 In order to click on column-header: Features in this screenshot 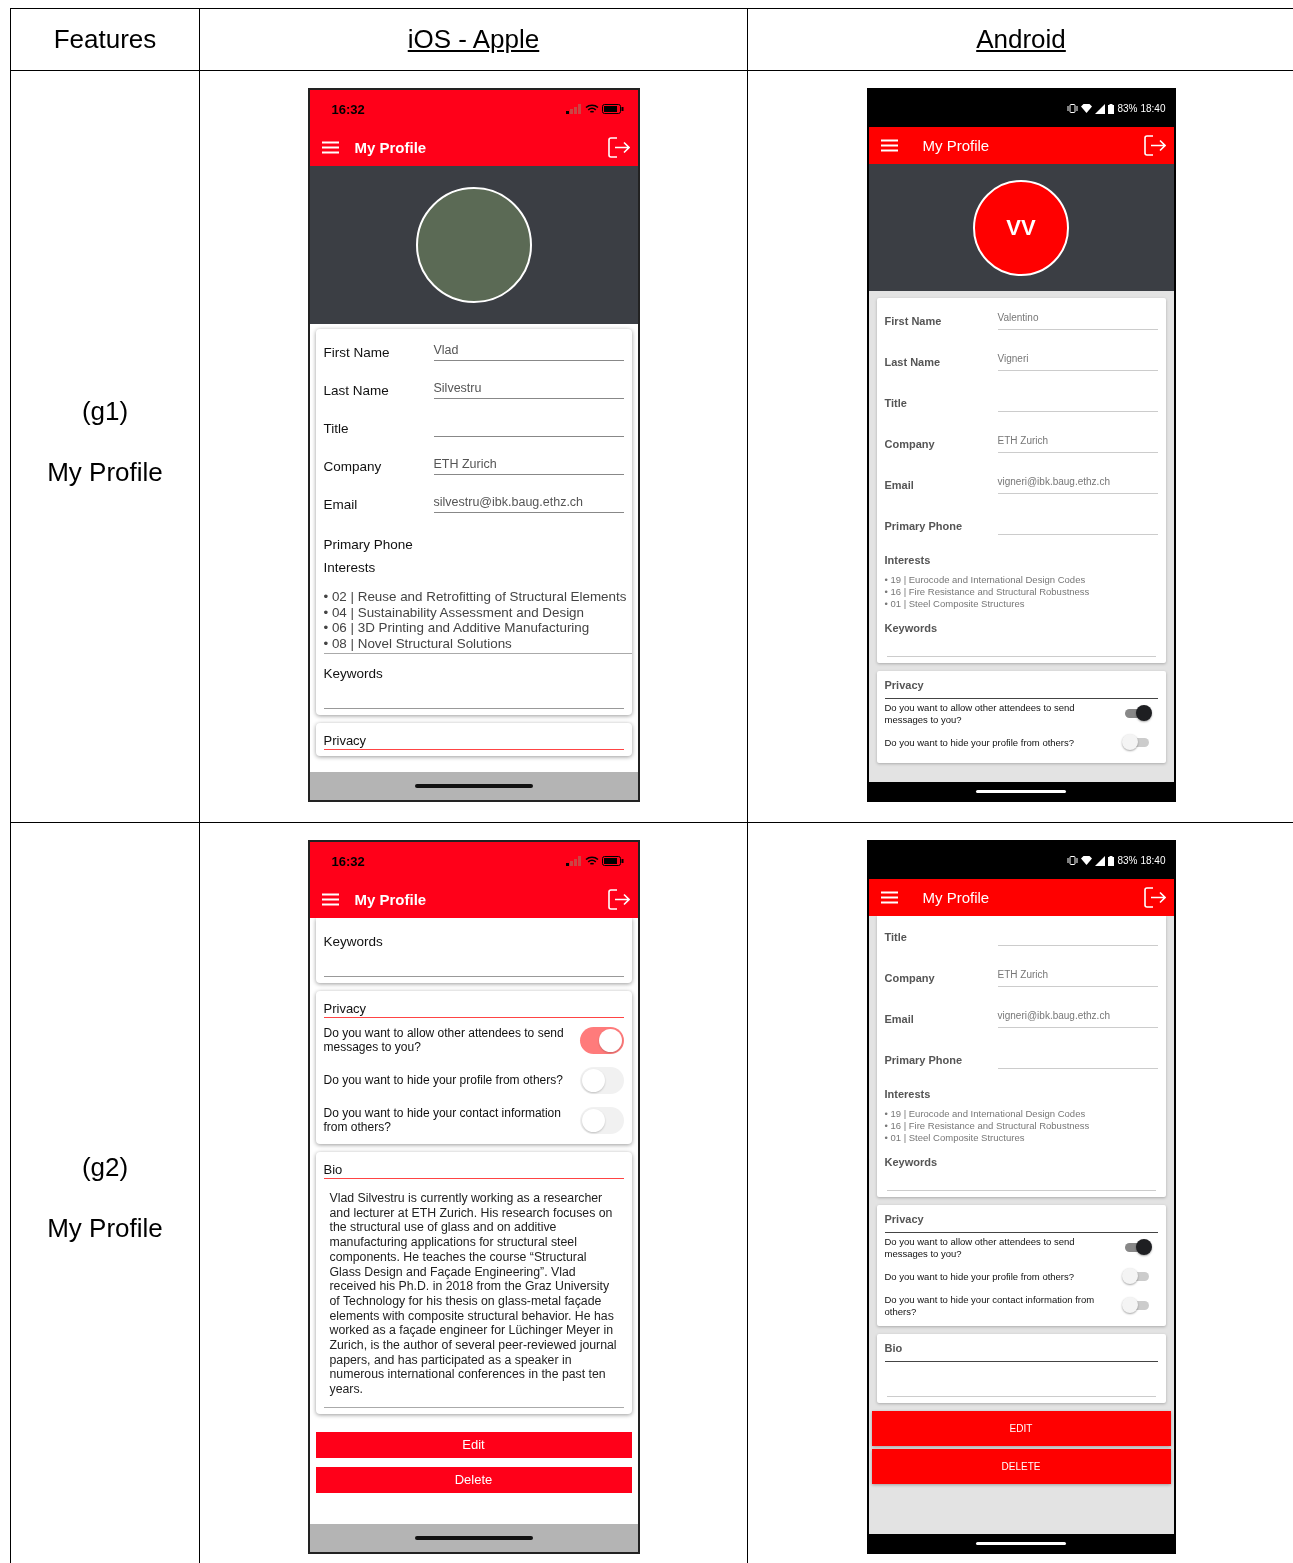, I will do `click(105, 39)`.